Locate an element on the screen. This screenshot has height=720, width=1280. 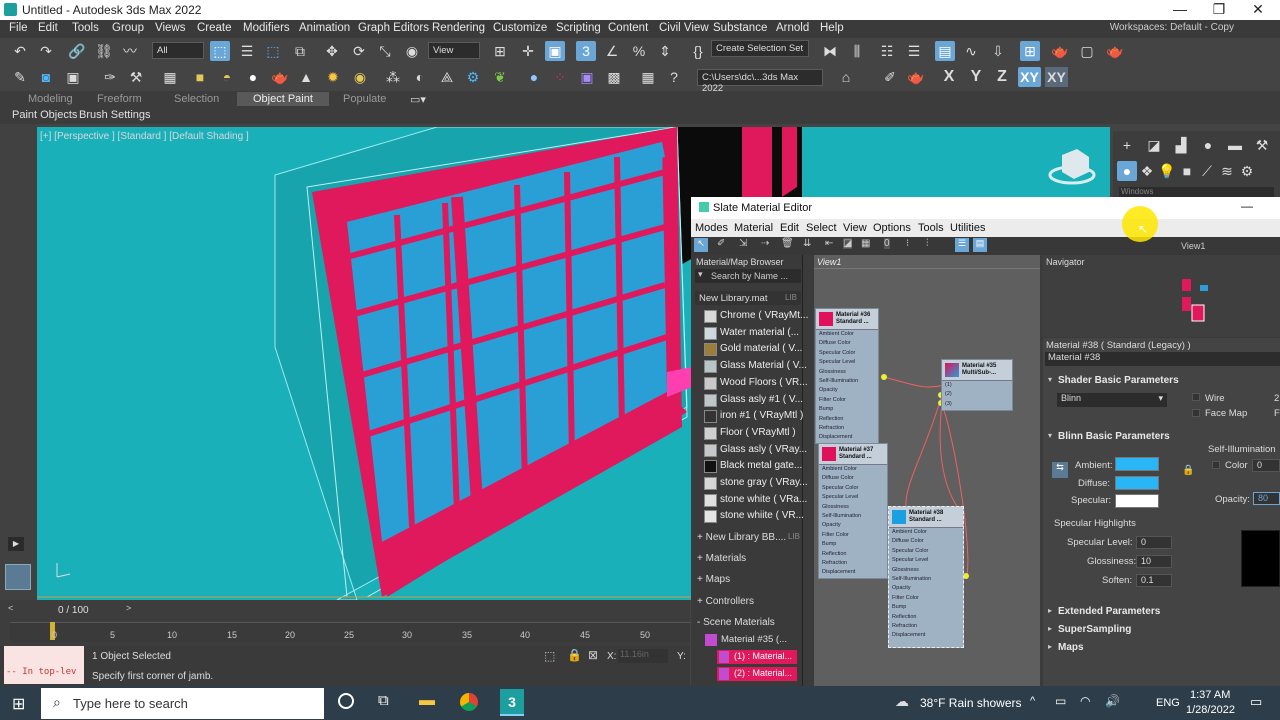
paint-icon: ✎ is located at coordinates (20, 77).